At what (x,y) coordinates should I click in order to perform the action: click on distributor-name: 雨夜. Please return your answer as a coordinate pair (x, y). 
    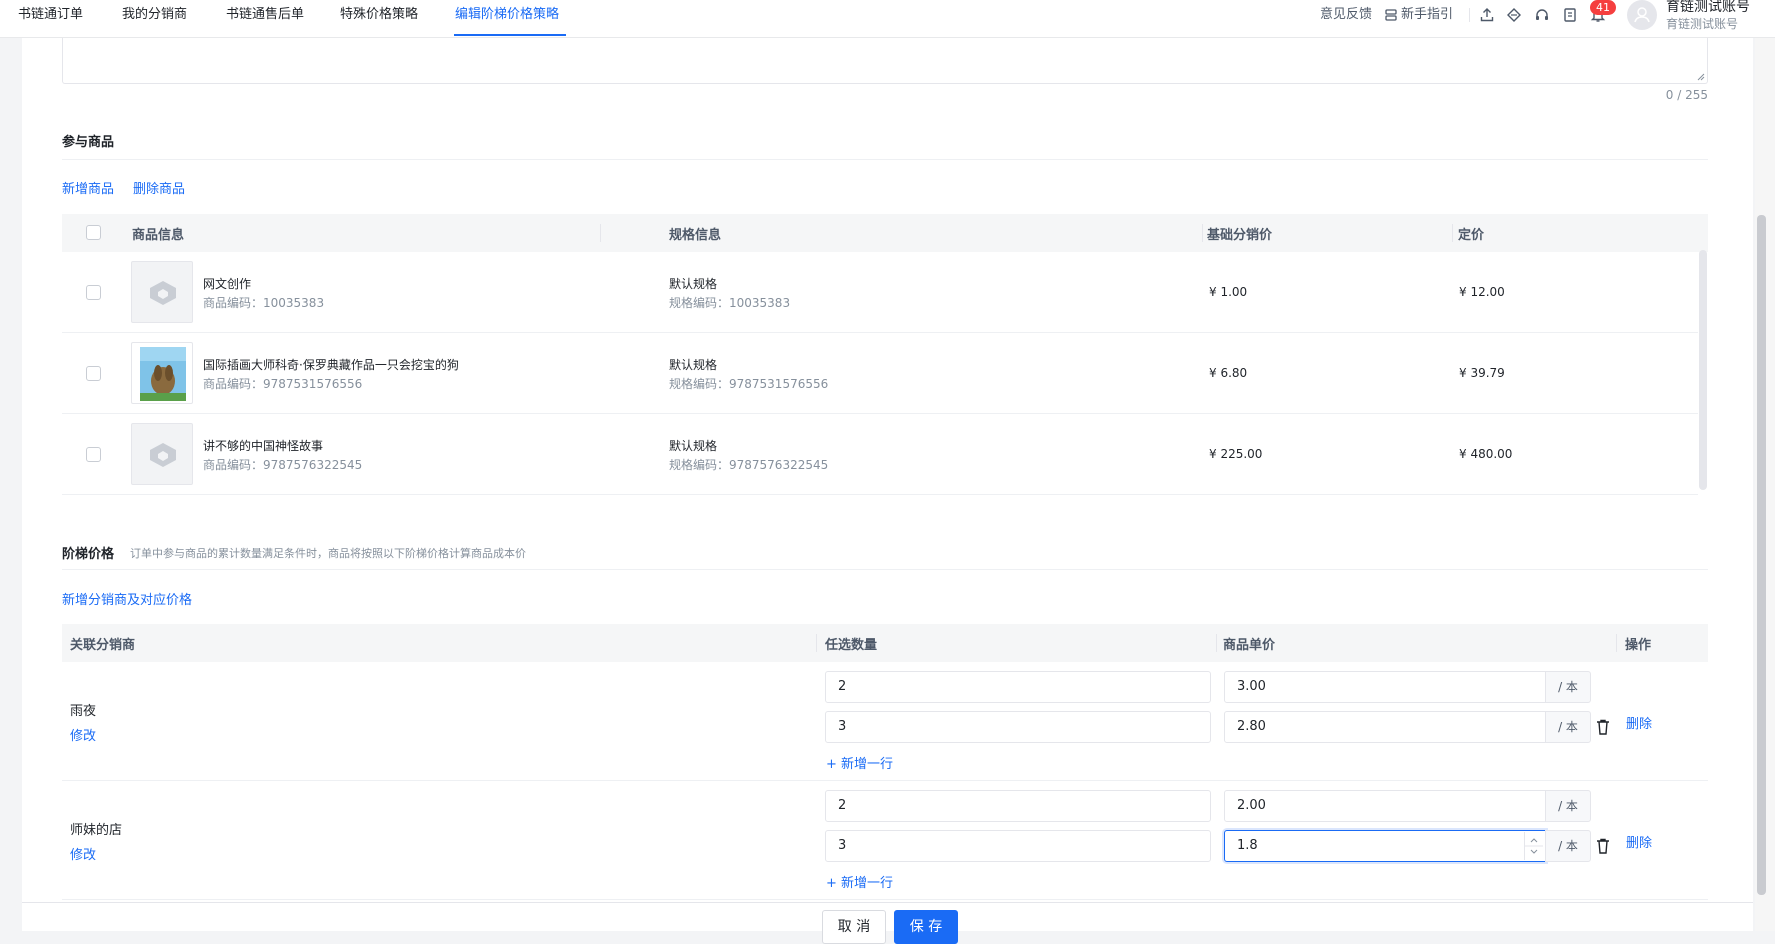
    Looking at the image, I should click on (83, 711).